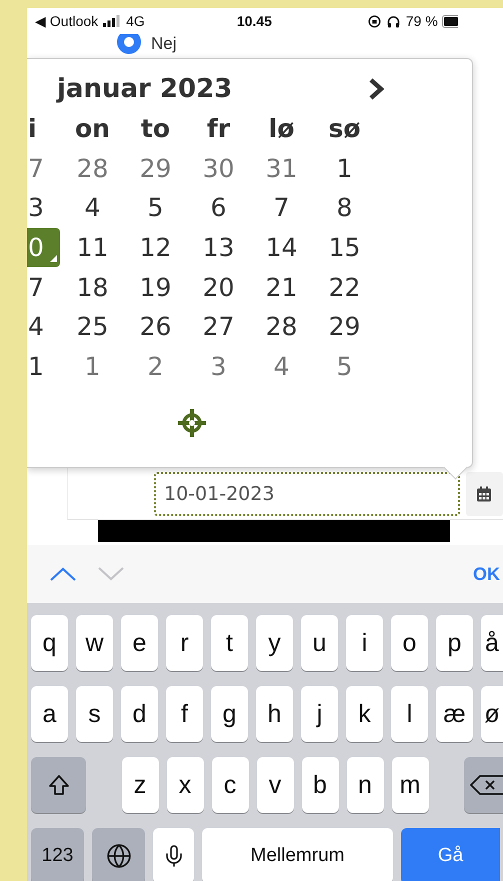 The image size is (503, 881). Describe the element at coordinates (218, 208) in the screenshot. I see `calendar-day: 6` at that location.